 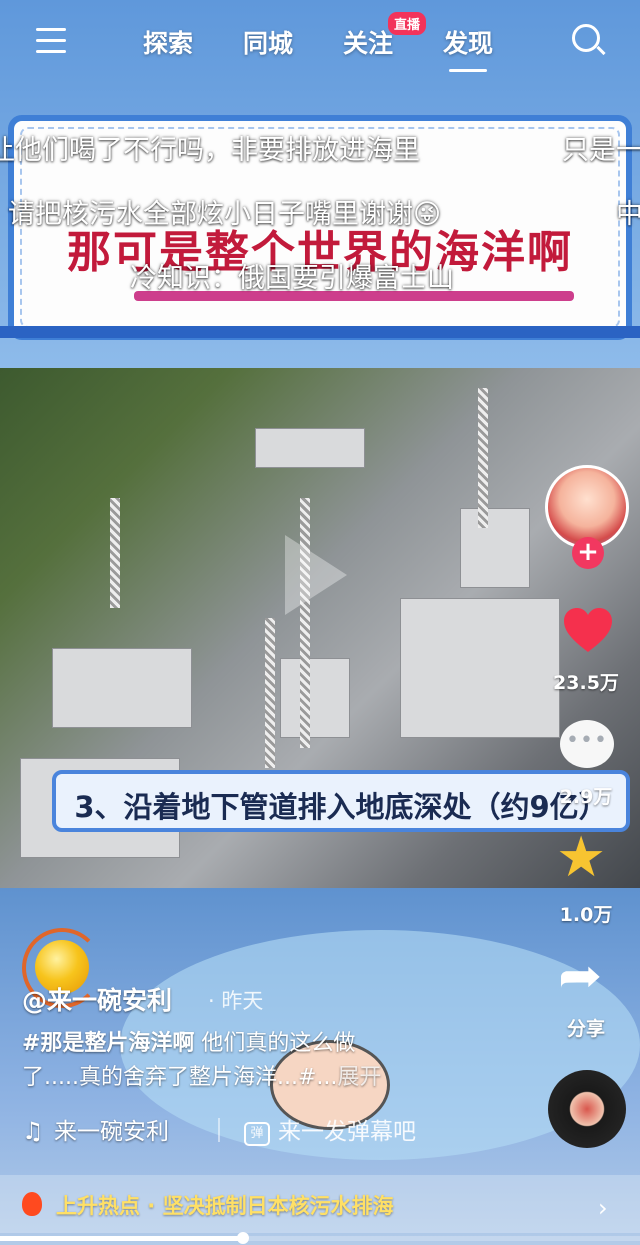 I want to click on comment-count: 2.9万, so click(x=586, y=797).